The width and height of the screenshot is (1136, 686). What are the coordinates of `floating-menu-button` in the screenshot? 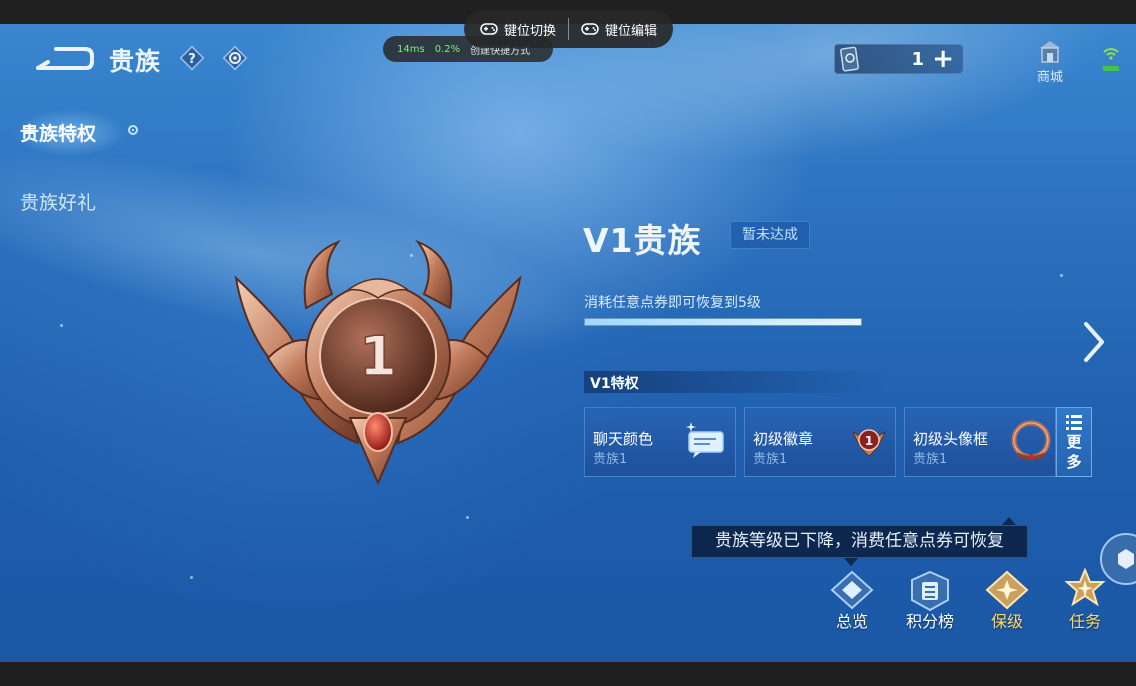 It's located at (1118, 559).